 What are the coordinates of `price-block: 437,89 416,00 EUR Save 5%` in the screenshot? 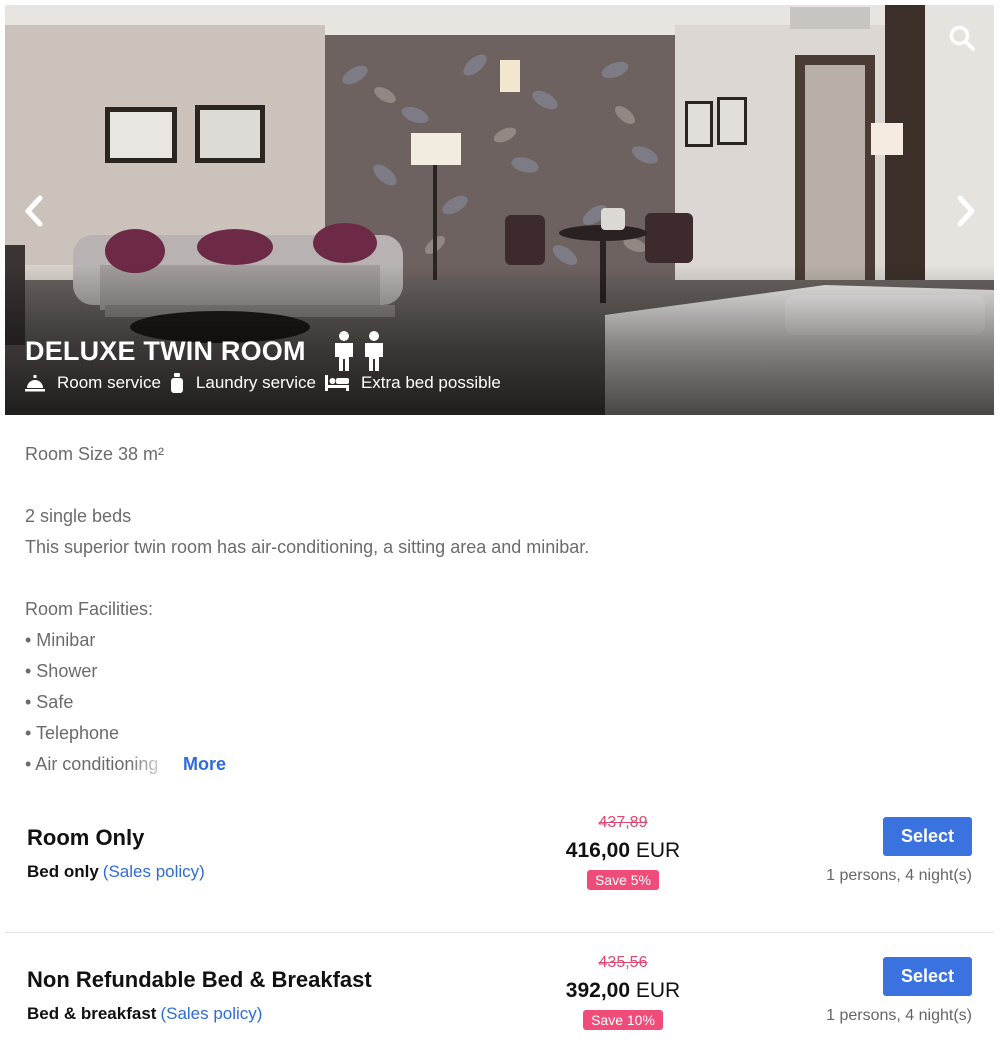 It's located at (623, 850).